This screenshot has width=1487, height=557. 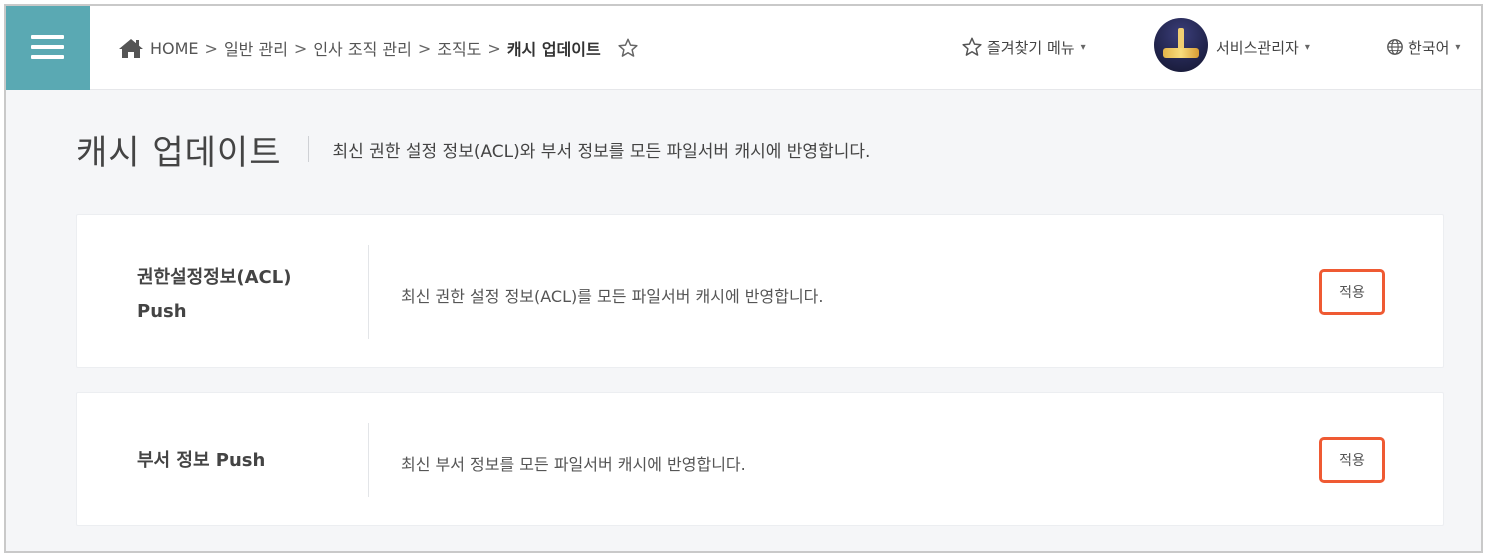 I want to click on breadcrumb-hr-org-admin: 인사 조직 관리, so click(x=362, y=48).